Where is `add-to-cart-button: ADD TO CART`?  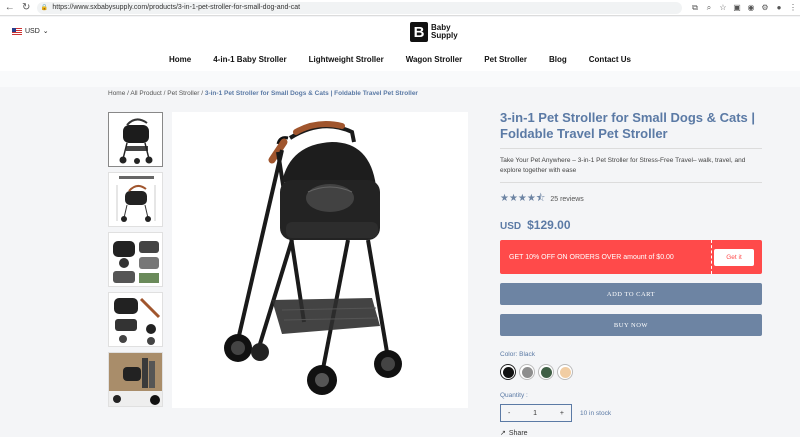
add-to-cart-button: ADD TO CART is located at coordinates (631, 294).